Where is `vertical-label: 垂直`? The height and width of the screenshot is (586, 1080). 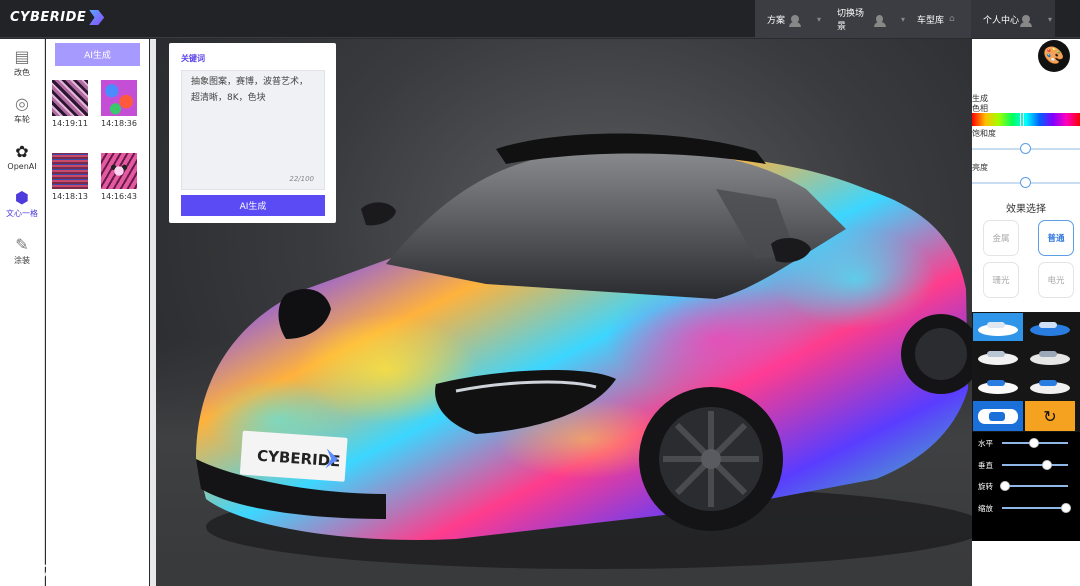 vertical-label: 垂直 is located at coordinates (985, 465).